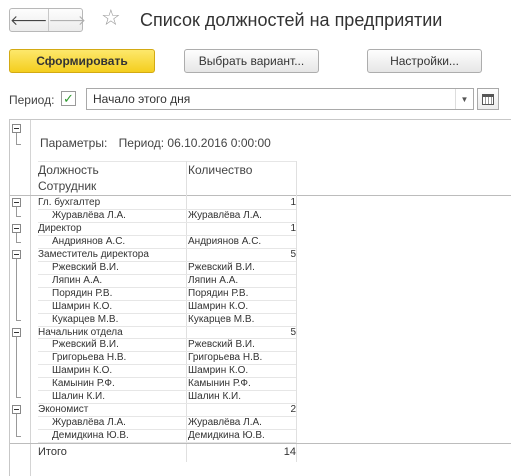 The image size is (511, 476). What do you see at coordinates (83, 384) in the screenshot?
I see `employee-name: Камынин Р.Ф.` at bounding box center [83, 384].